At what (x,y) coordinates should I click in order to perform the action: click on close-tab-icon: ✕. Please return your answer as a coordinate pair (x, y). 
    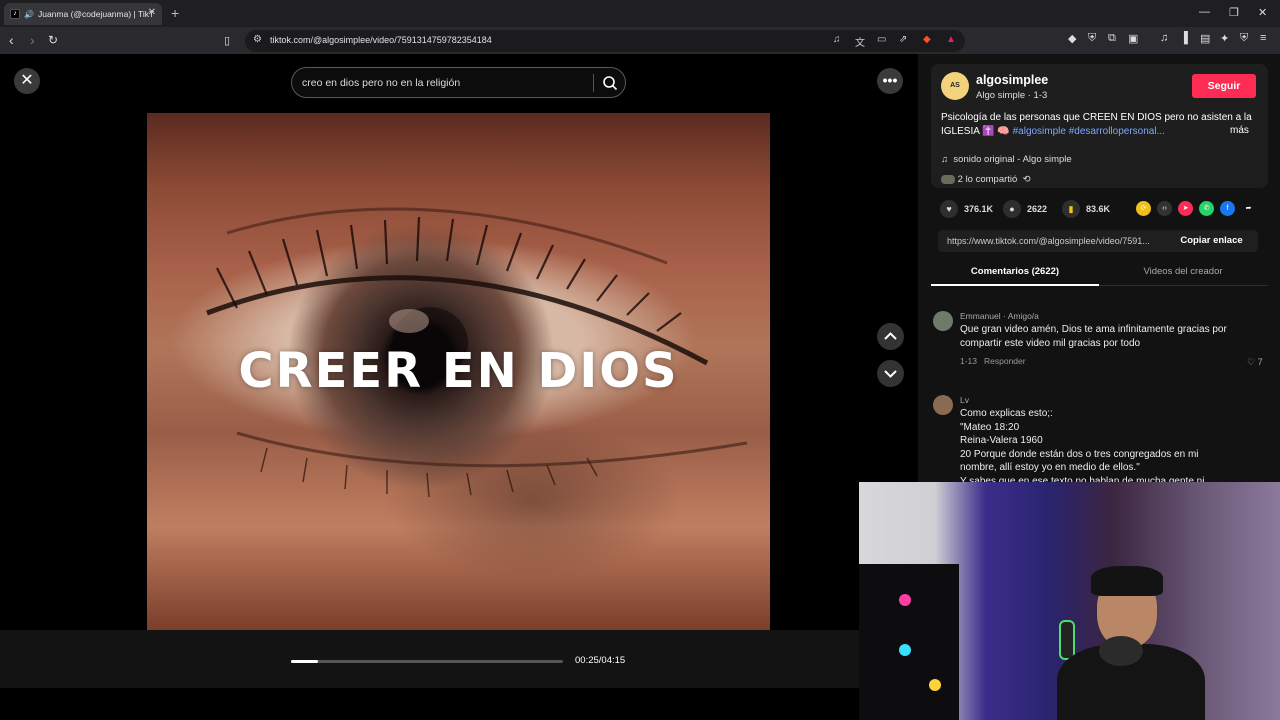
    Looking at the image, I should click on (152, 12).